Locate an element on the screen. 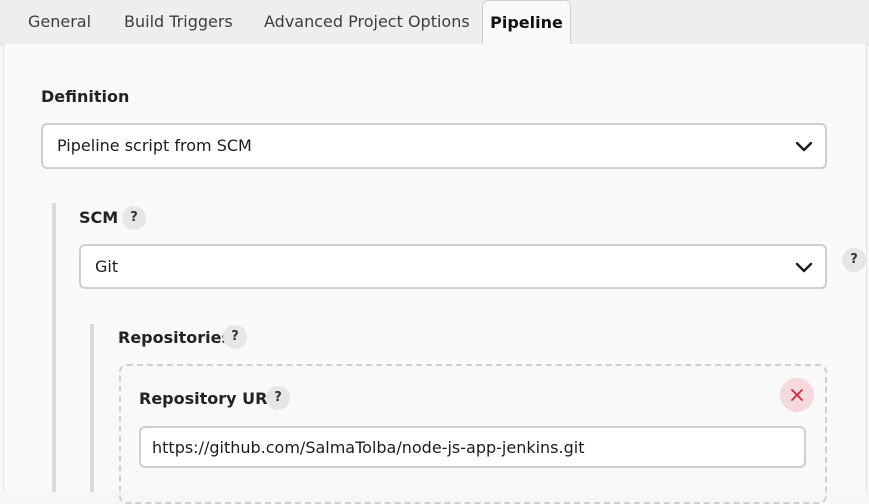 This screenshot has width=869, height=504. repository-url-label: Repository URL is located at coordinates (208, 398).